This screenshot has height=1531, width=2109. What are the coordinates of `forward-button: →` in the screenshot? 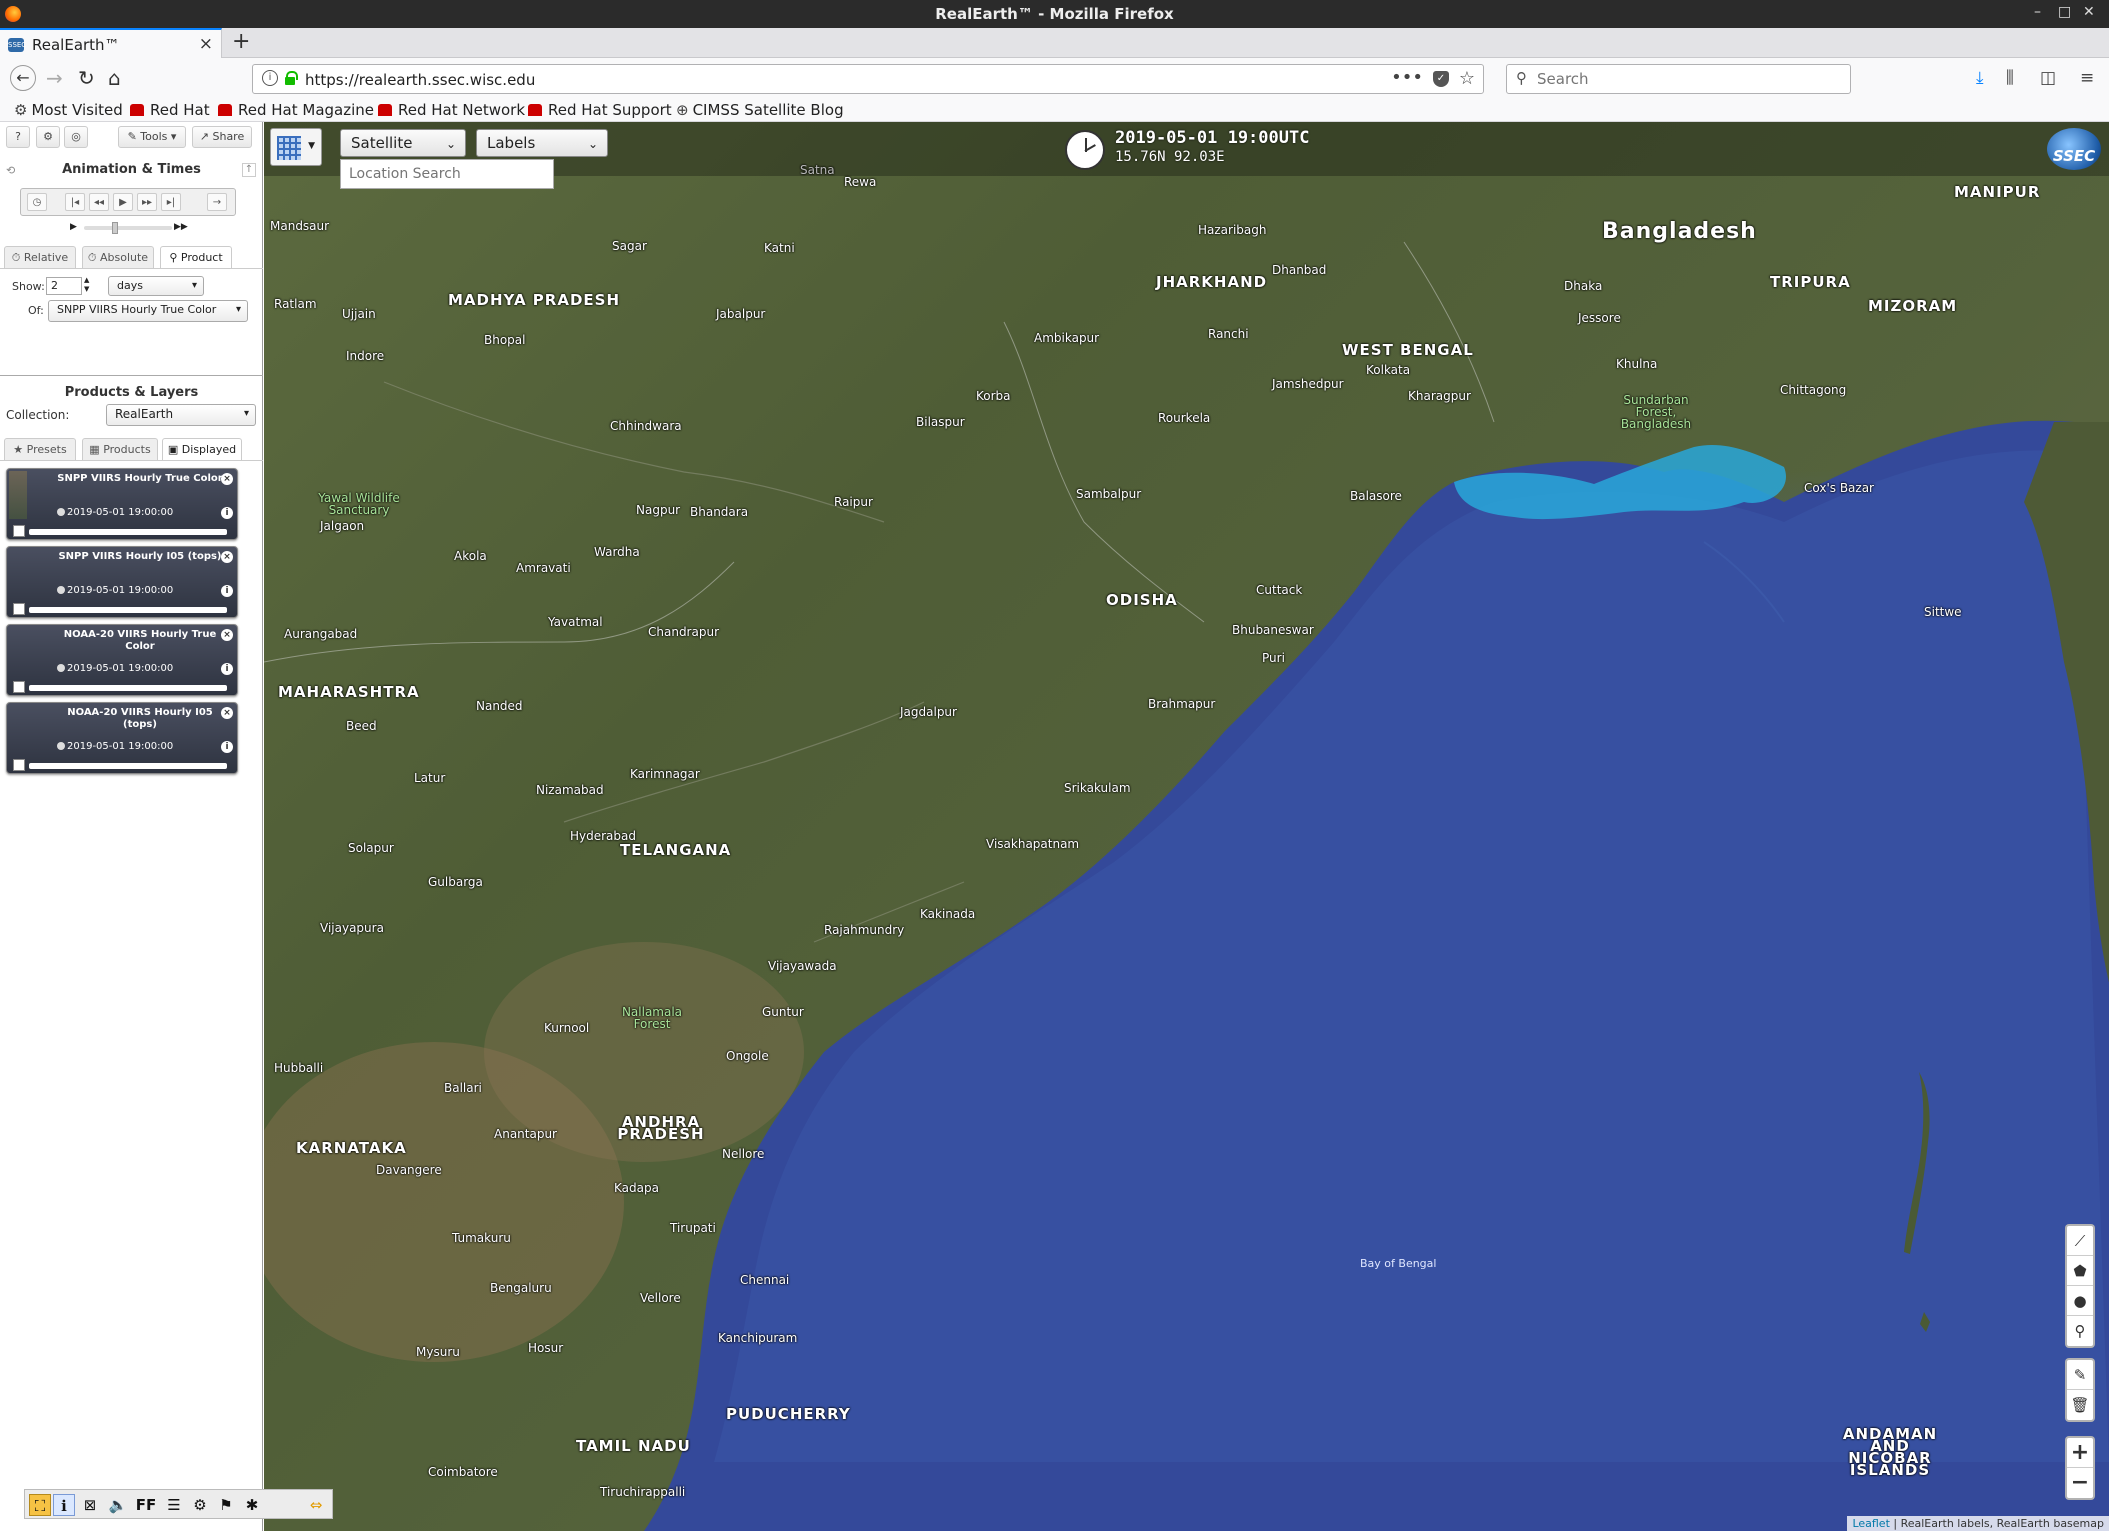 It's located at (54, 78).